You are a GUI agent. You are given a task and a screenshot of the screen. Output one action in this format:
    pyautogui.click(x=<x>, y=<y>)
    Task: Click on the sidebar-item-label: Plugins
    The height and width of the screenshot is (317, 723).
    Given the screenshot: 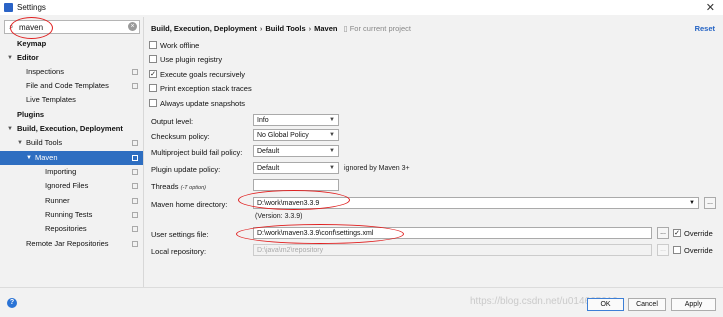 What is the action you would take?
    pyautogui.click(x=31, y=114)
    